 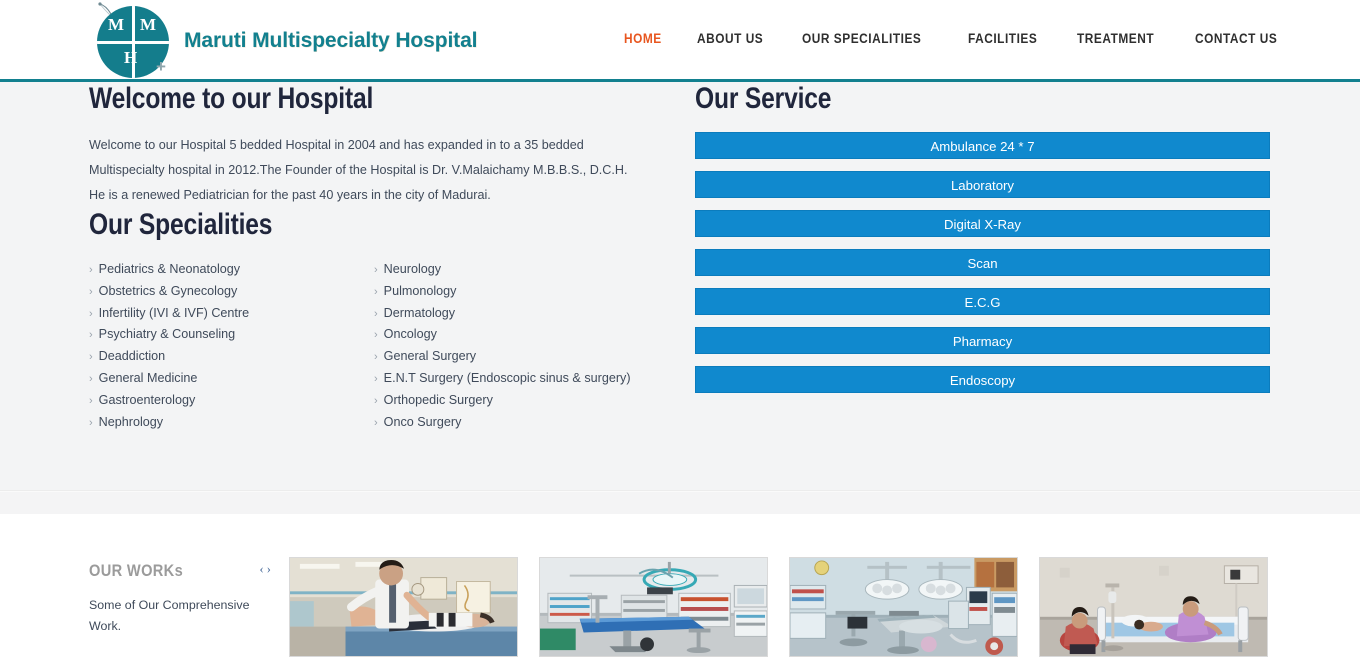 What do you see at coordinates (148, 377) in the screenshot?
I see `speciality-label: General Medicine` at bounding box center [148, 377].